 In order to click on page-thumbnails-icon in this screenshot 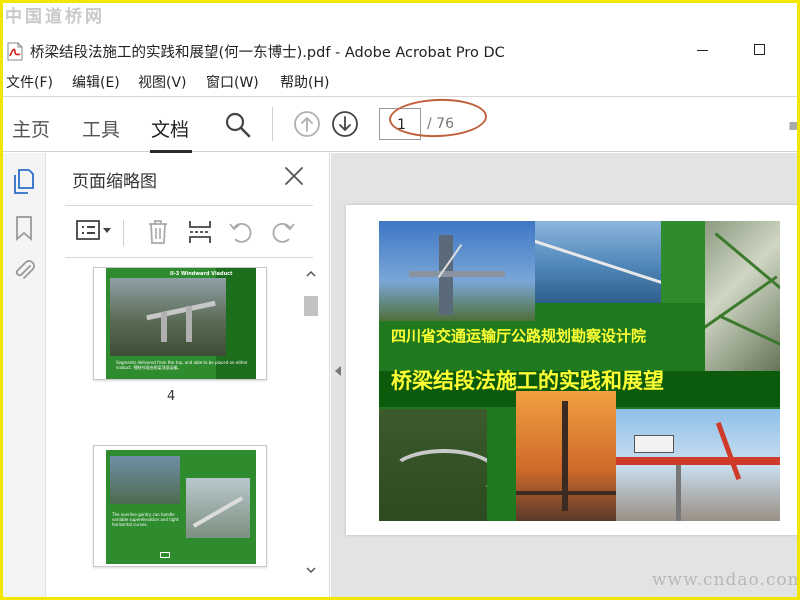, I will do `click(24, 181)`.